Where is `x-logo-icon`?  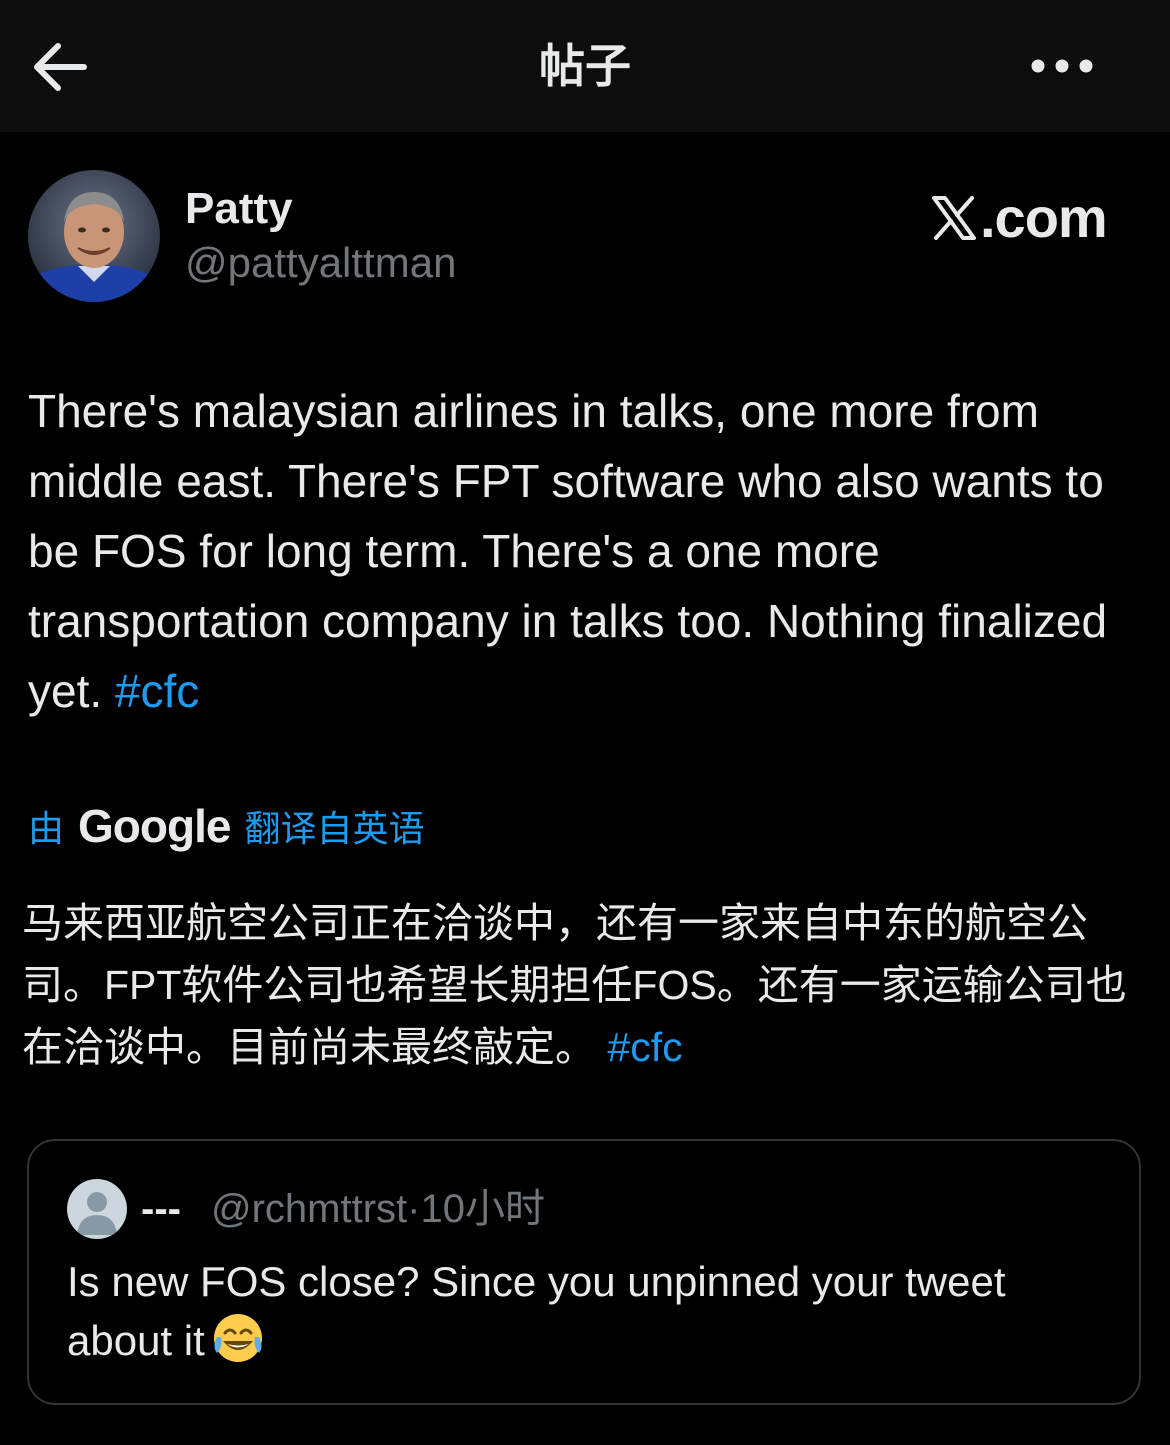 x-logo-icon is located at coordinates (954, 218).